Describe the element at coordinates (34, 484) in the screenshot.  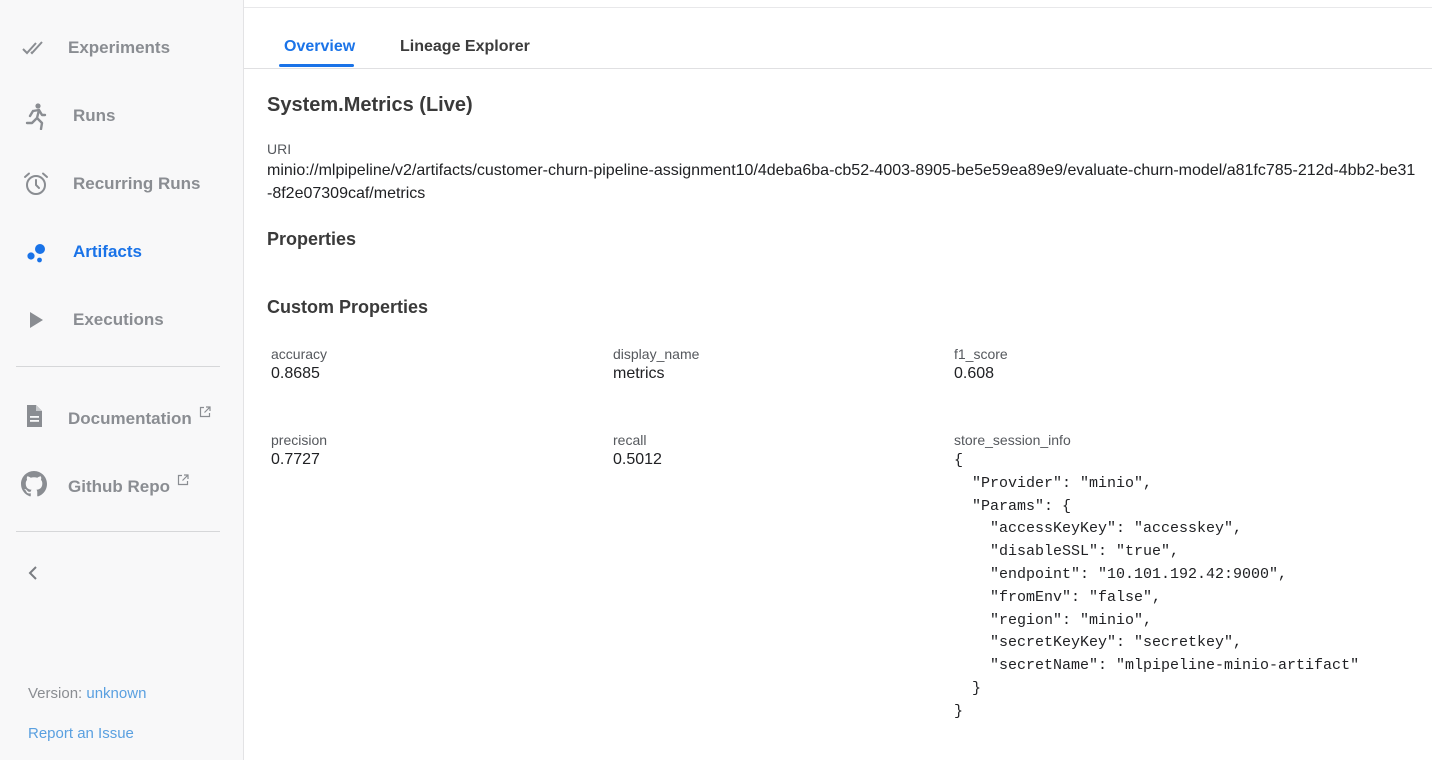
I see `github-icon` at that location.